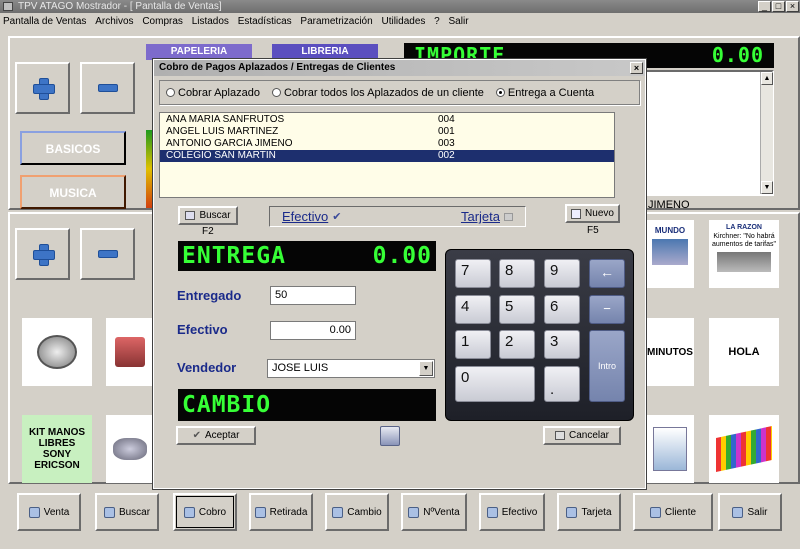 The width and height of the screenshot is (800, 549). What do you see at coordinates (196, 435) in the screenshot?
I see `check-icon: ✔` at bounding box center [196, 435].